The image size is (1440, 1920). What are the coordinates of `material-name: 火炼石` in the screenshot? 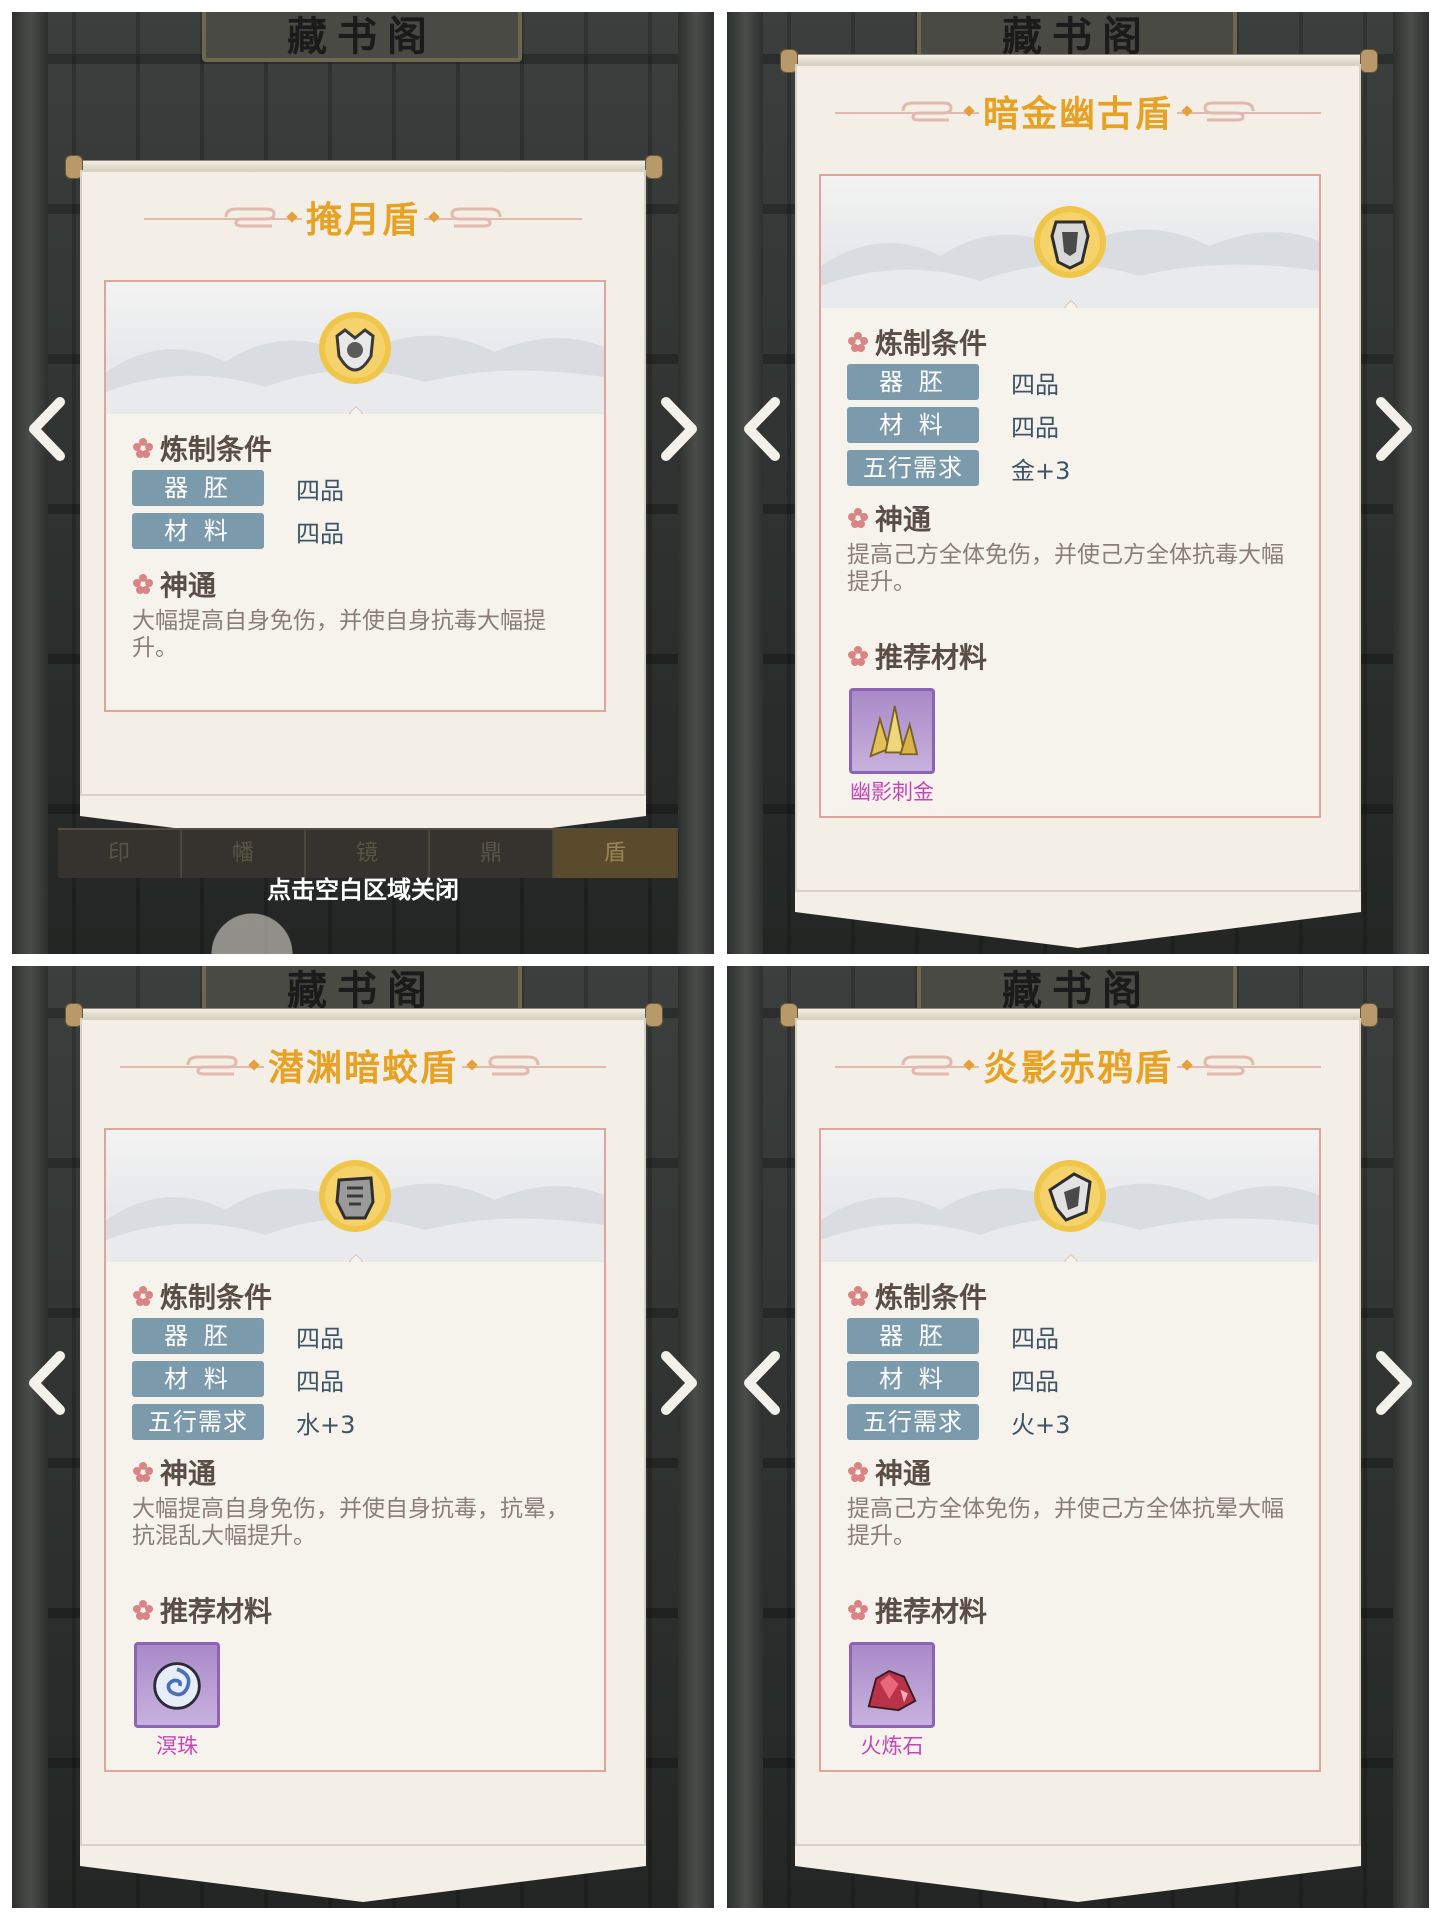 It's located at (892, 1746).